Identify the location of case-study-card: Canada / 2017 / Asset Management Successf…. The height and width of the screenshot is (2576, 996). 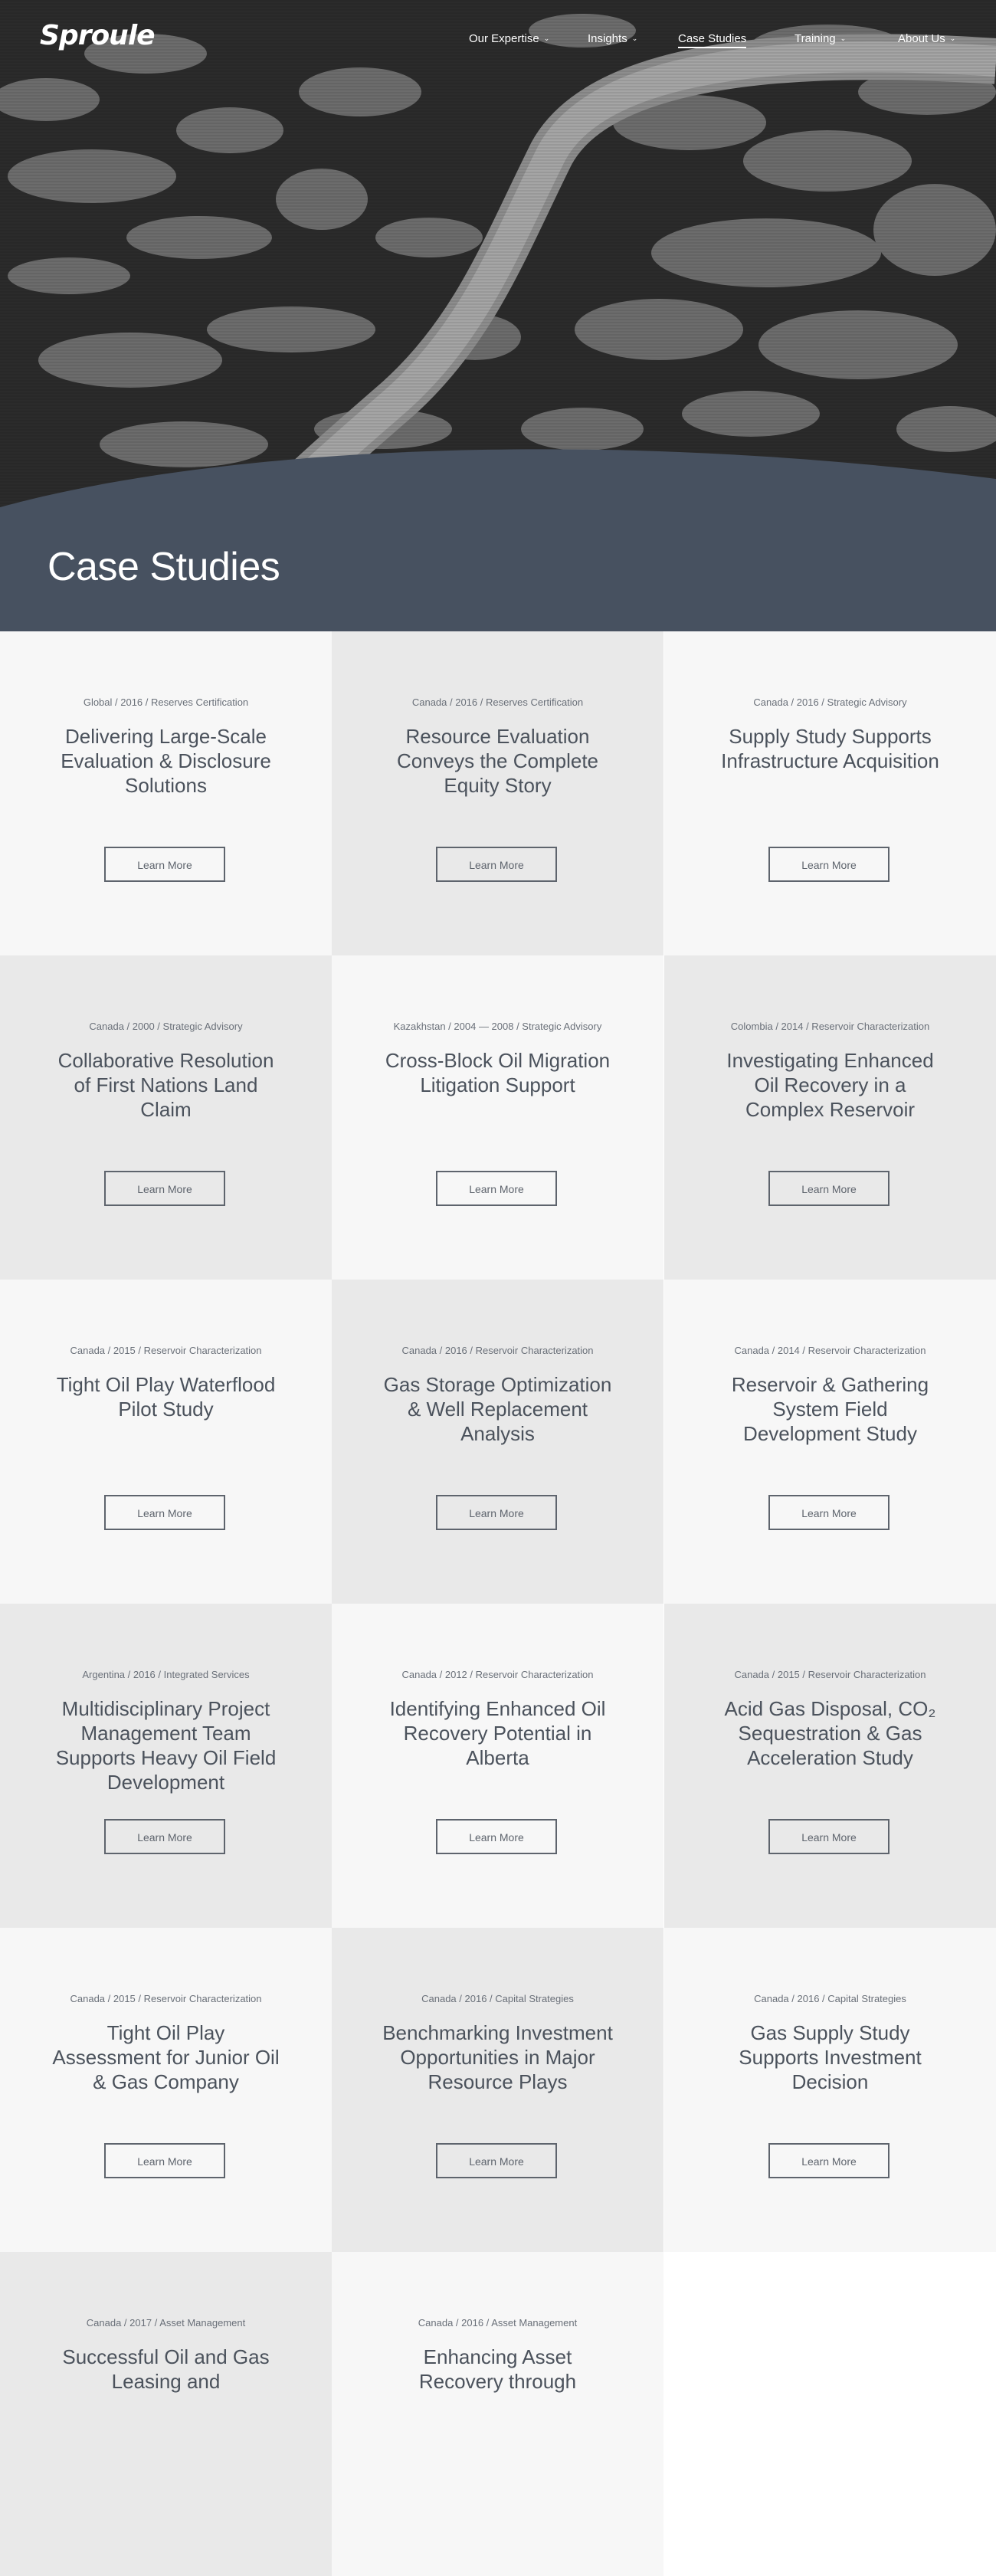
(166, 2414).